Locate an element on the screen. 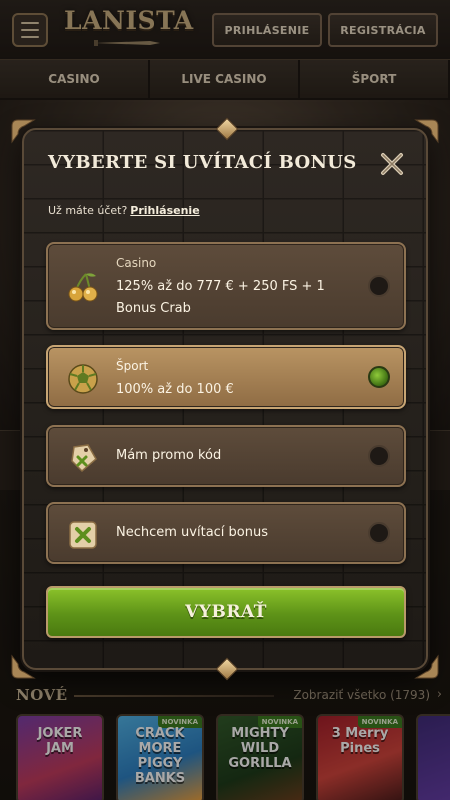 Image resolution: width=450 pixels, height=800 pixels. option-category: Šport is located at coordinates (132, 366).